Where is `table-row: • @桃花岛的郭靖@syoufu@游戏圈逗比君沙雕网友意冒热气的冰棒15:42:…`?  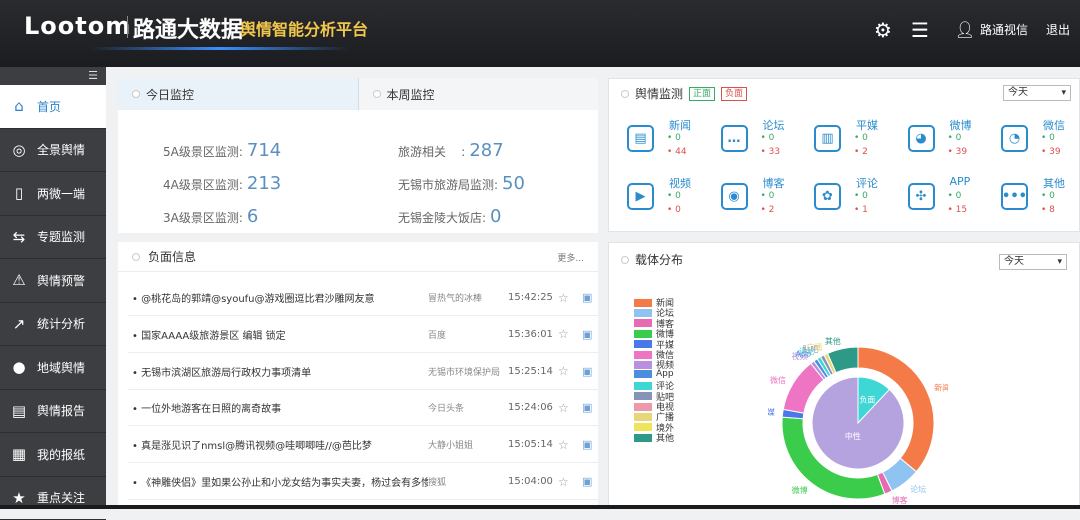
table-row: • @桃花岛的郭靖@syoufu@游戏圈逗比君沙雕网友意冒热气的冰棒15:42:… is located at coordinates (363, 298).